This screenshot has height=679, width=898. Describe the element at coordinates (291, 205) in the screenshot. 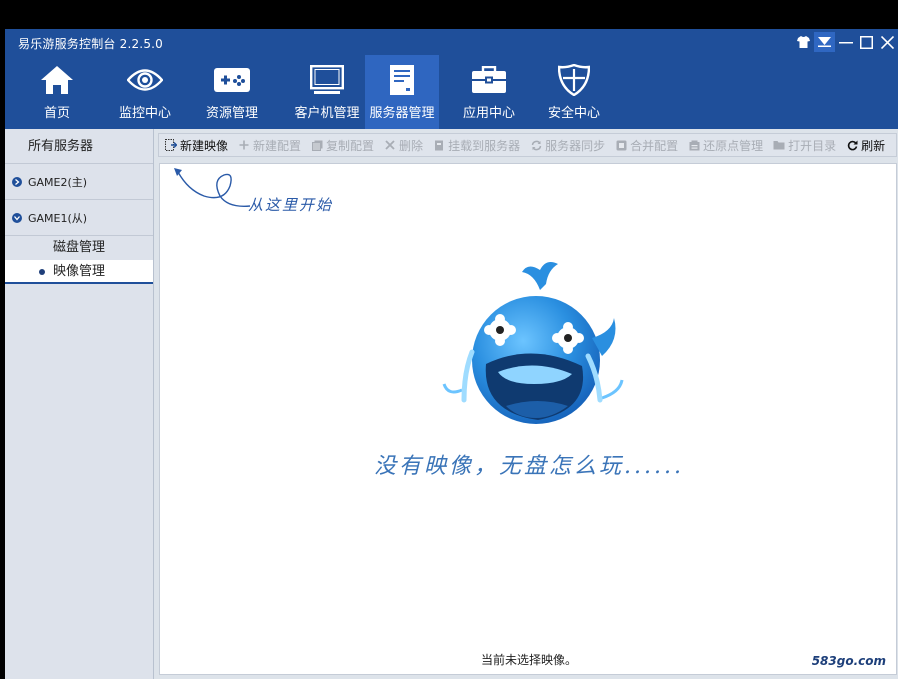

I see `start-here-hint: 从这里开始` at that location.